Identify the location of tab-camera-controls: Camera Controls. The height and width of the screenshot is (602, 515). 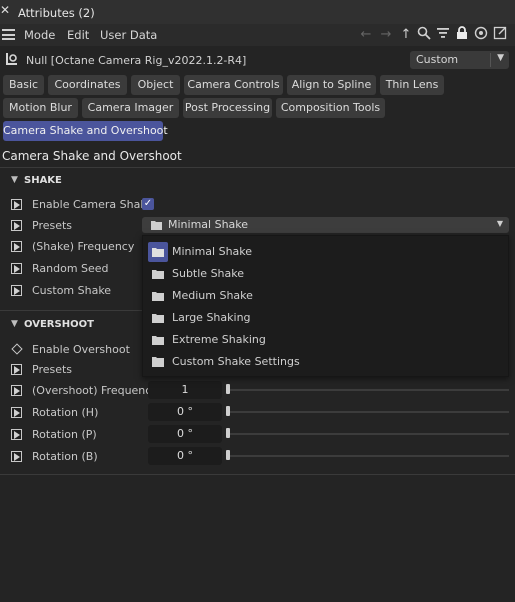
(233, 85).